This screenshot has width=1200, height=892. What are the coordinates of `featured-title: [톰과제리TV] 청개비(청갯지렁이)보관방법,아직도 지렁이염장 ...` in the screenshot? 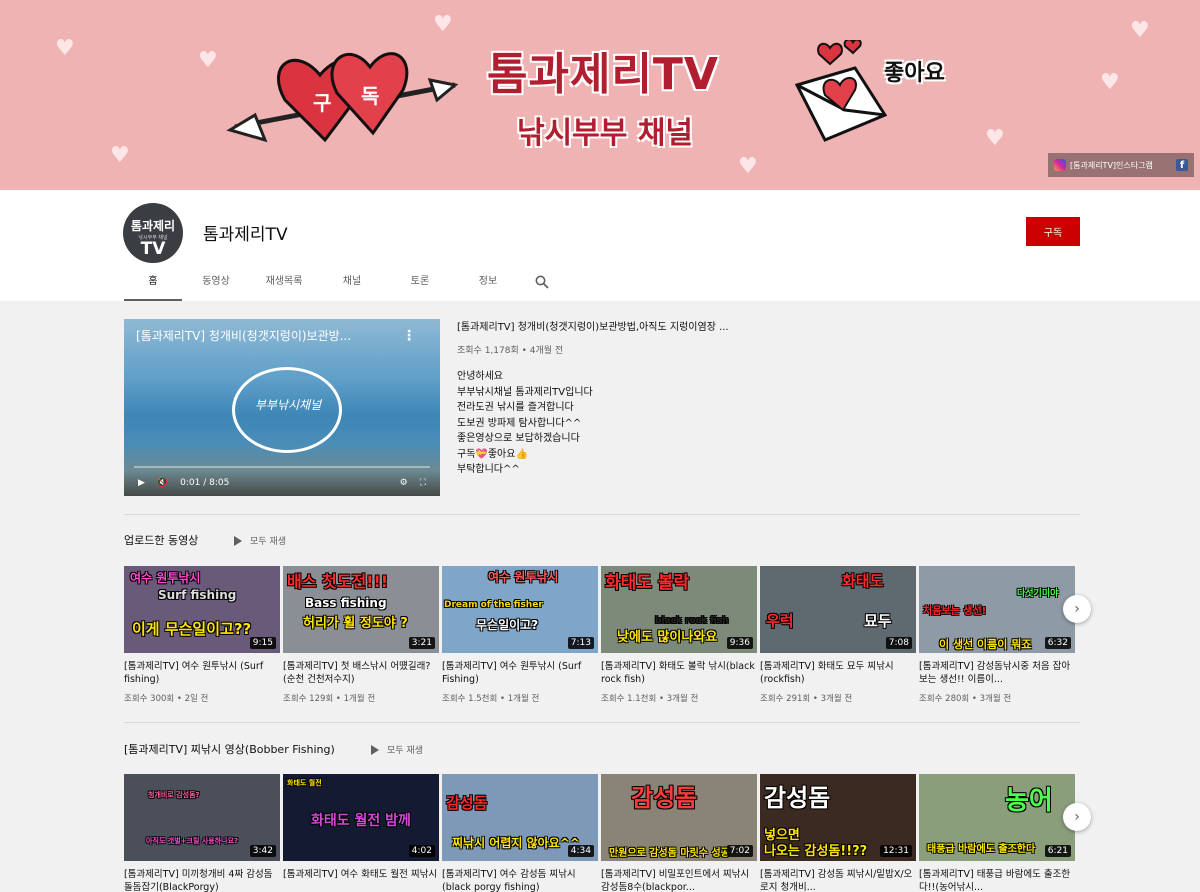 It's located at (607, 325).